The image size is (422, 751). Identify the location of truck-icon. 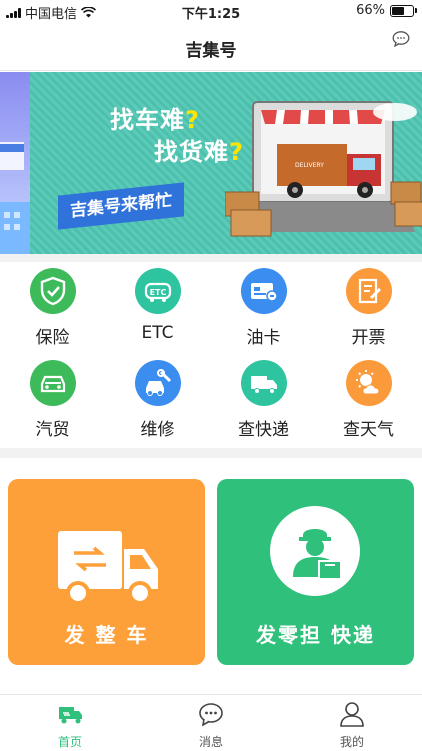
(108, 568).